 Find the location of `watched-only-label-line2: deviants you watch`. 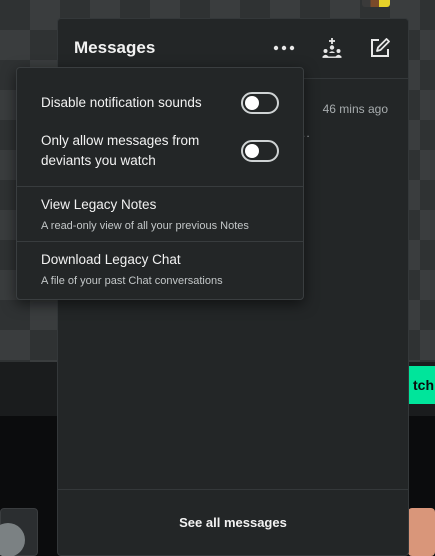

watched-only-label-line2: deviants you watch is located at coordinates (98, 160).